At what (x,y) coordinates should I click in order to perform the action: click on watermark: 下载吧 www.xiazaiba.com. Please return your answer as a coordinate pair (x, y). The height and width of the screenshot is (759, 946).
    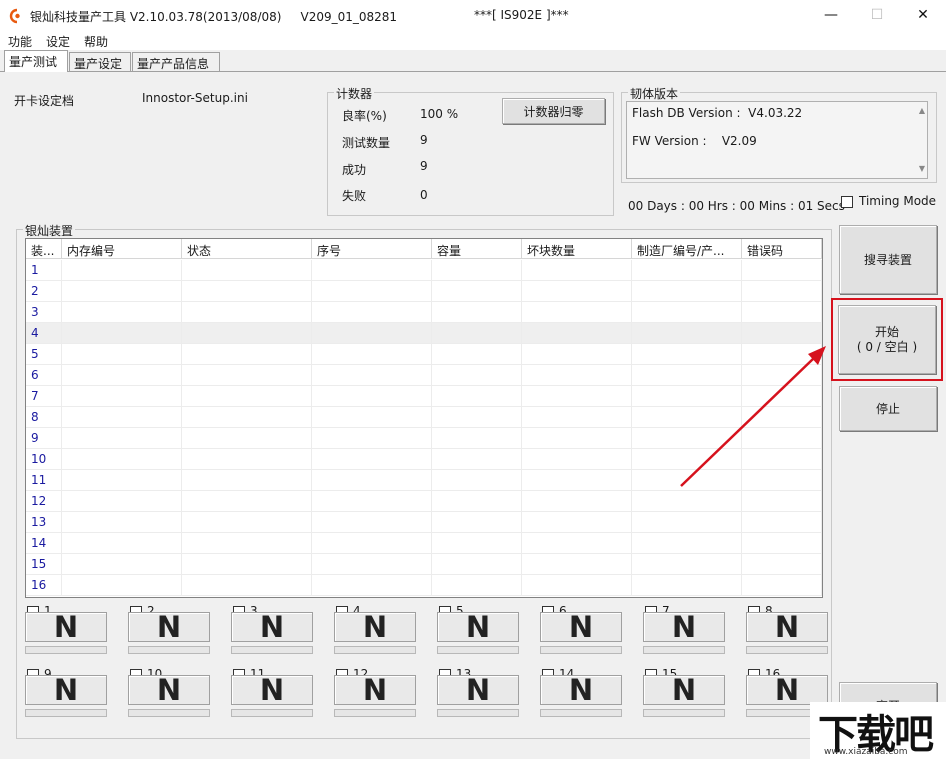
    Looking at the image, I should click on (878, 730).